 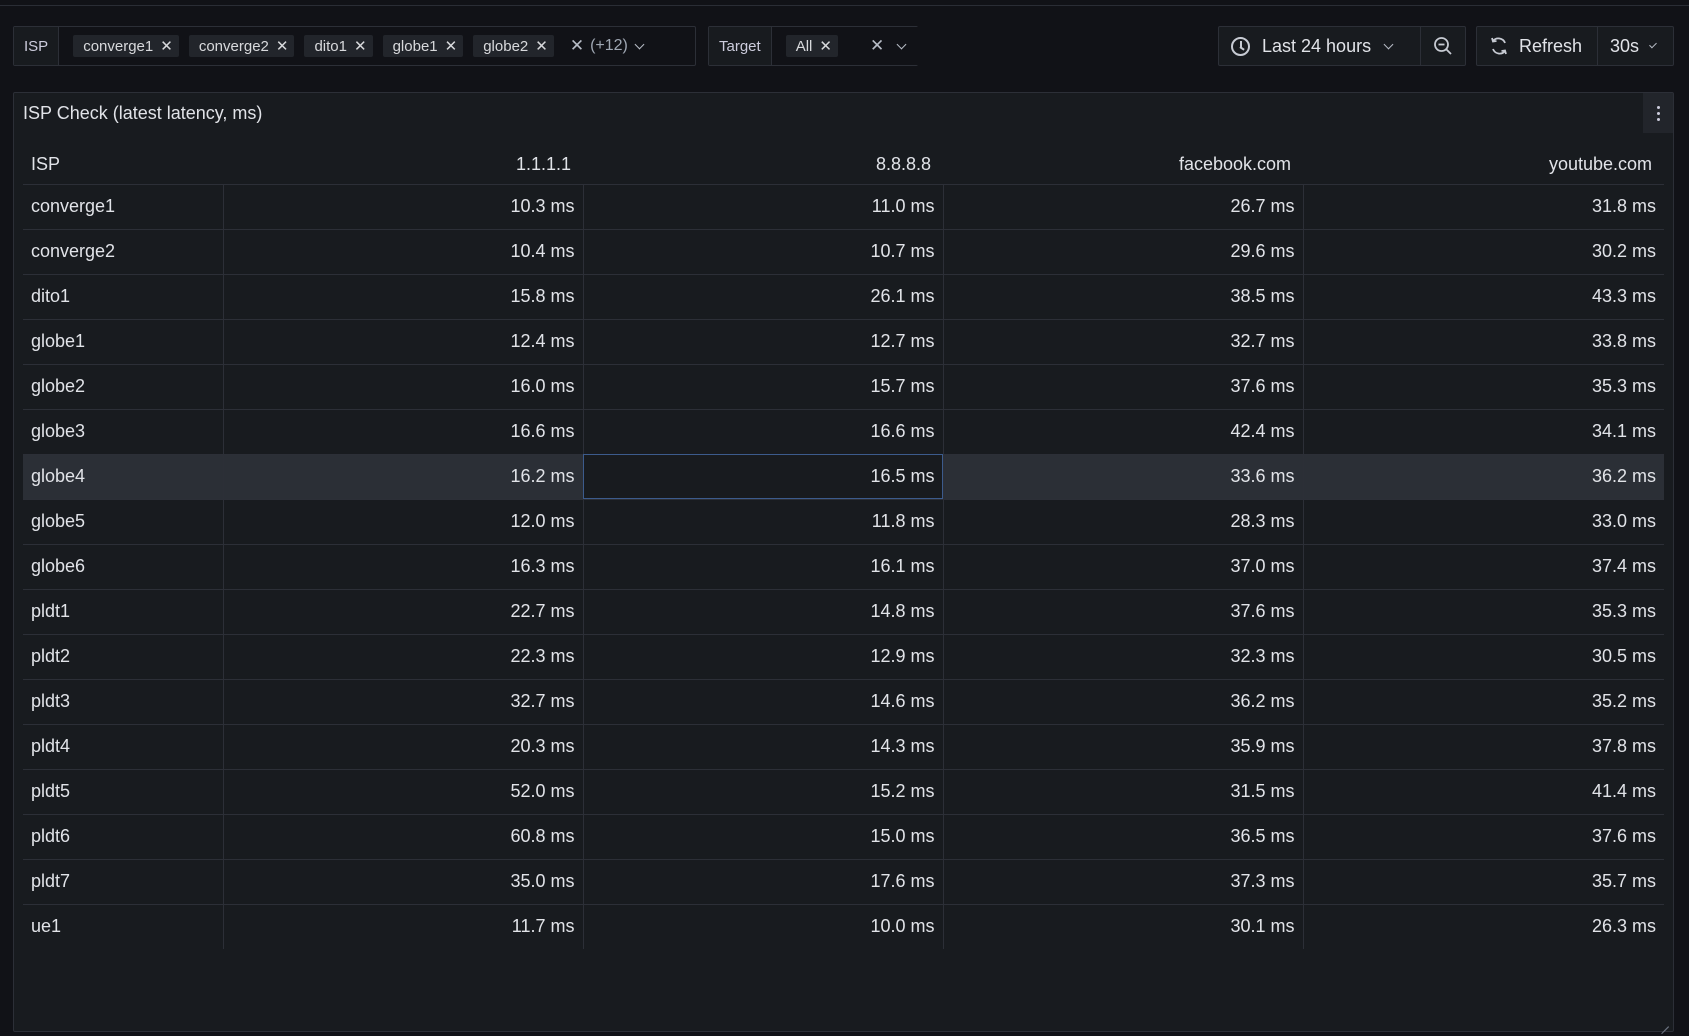 What do you see at coordinates (1122, 926) in the screenshot?
I see `latency-cell: 30.1 ms` at bounding box center [1122, 926].